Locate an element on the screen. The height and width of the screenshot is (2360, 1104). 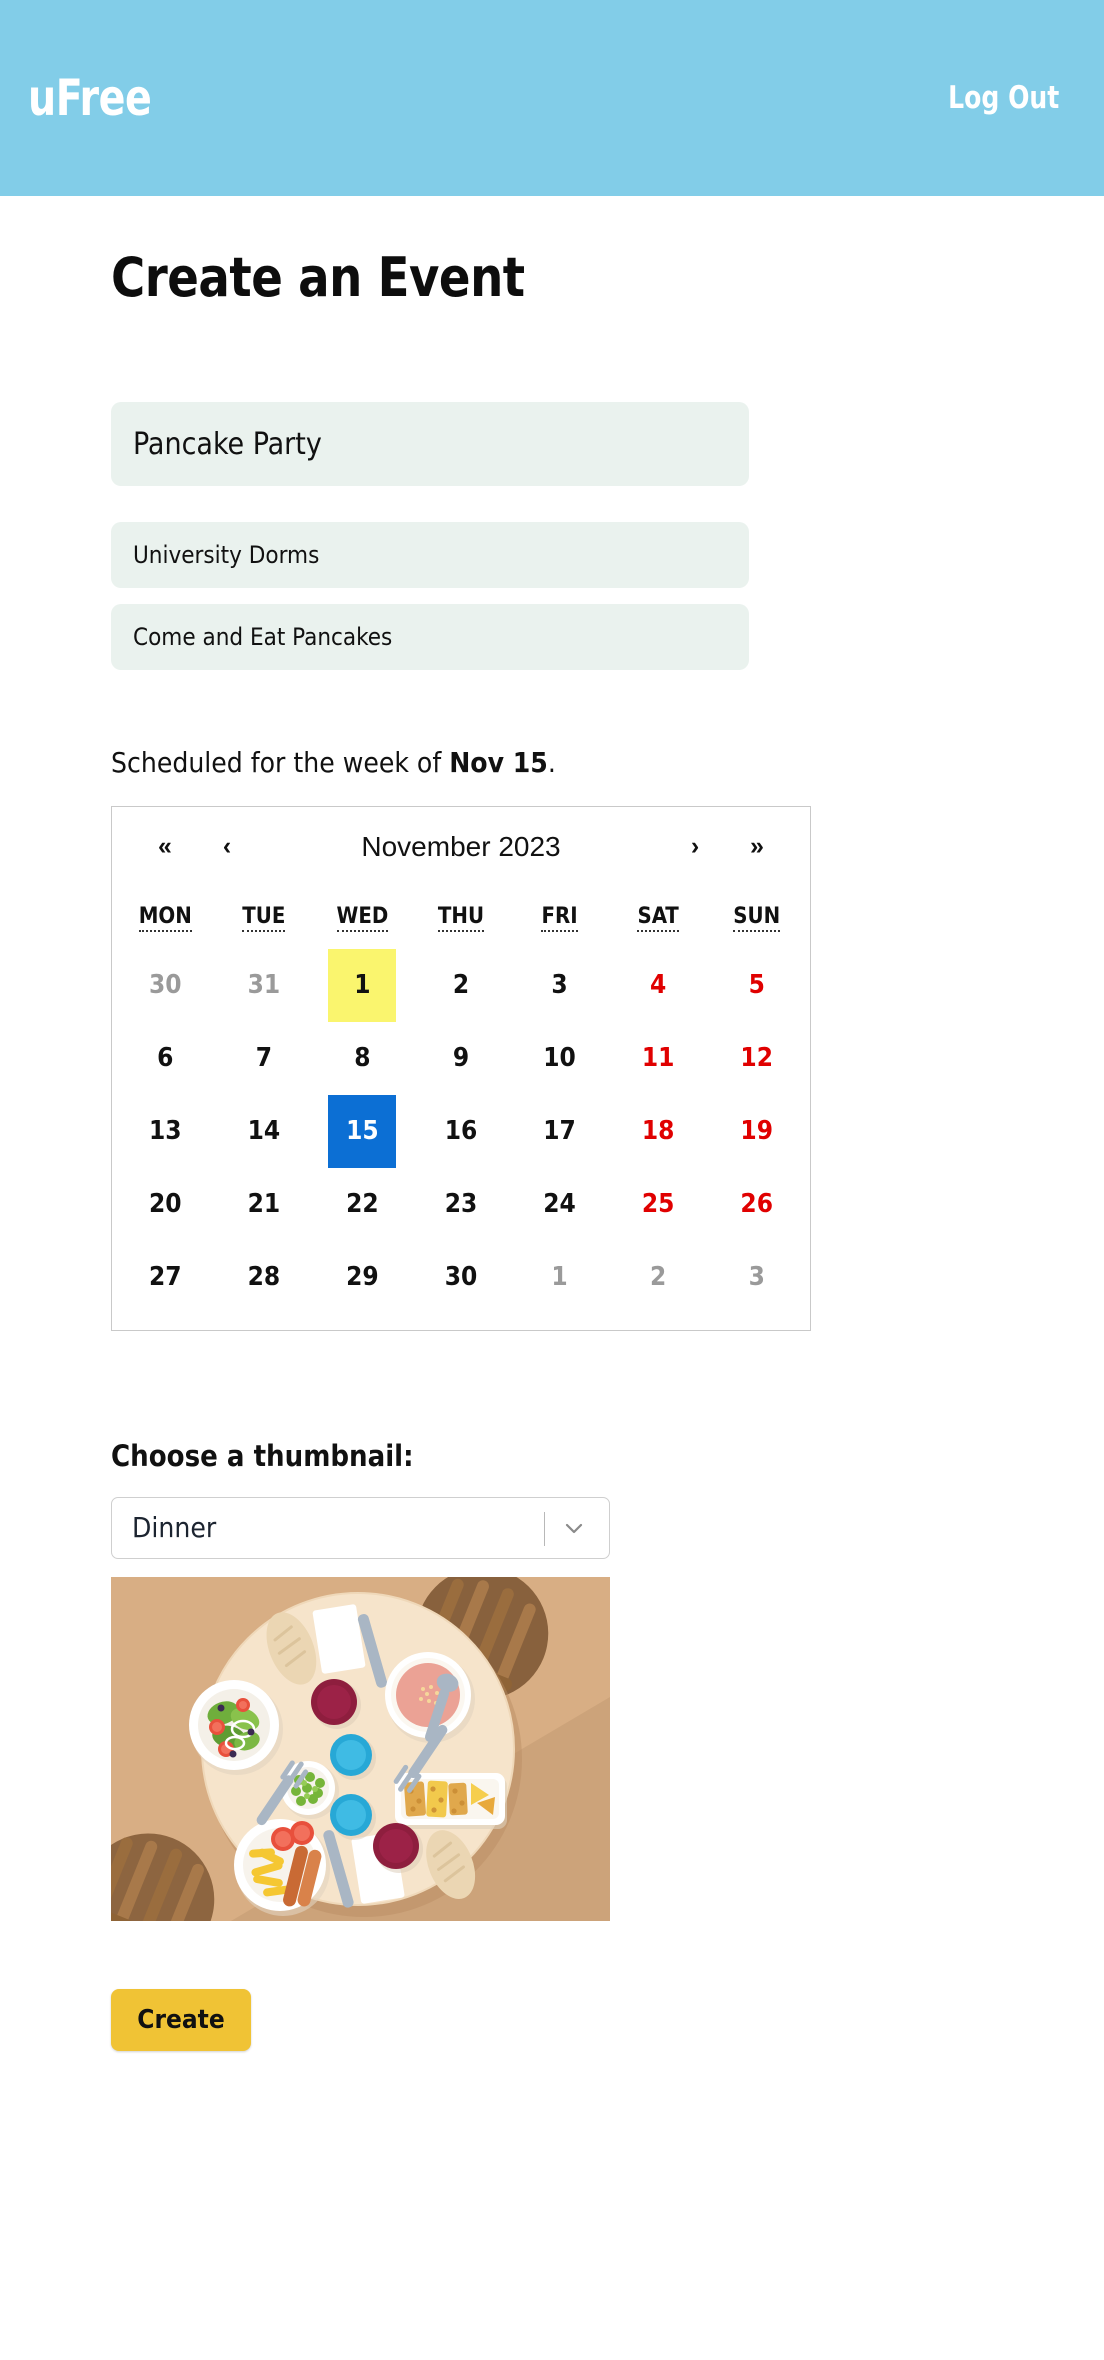
calendar-day: 29 is located at coordinates (362, 1277).